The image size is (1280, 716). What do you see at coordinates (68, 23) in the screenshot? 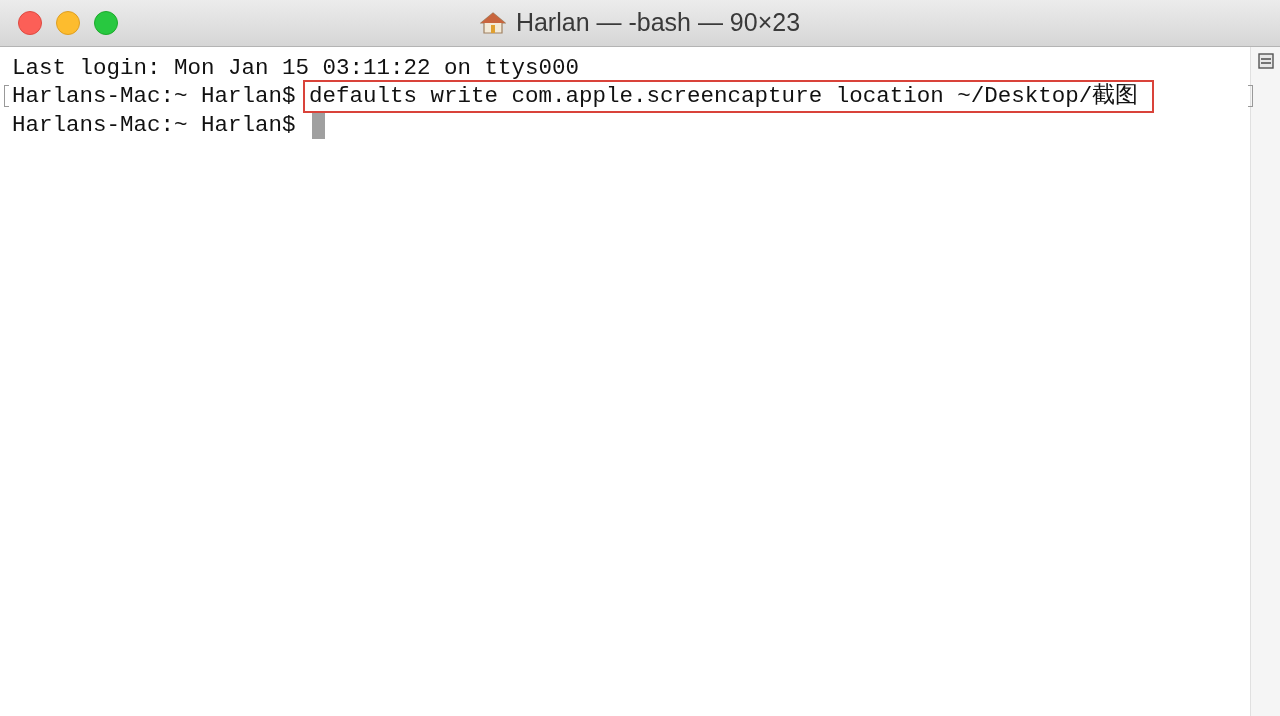
I see `minimize-button` at bounding box center [68, 23].